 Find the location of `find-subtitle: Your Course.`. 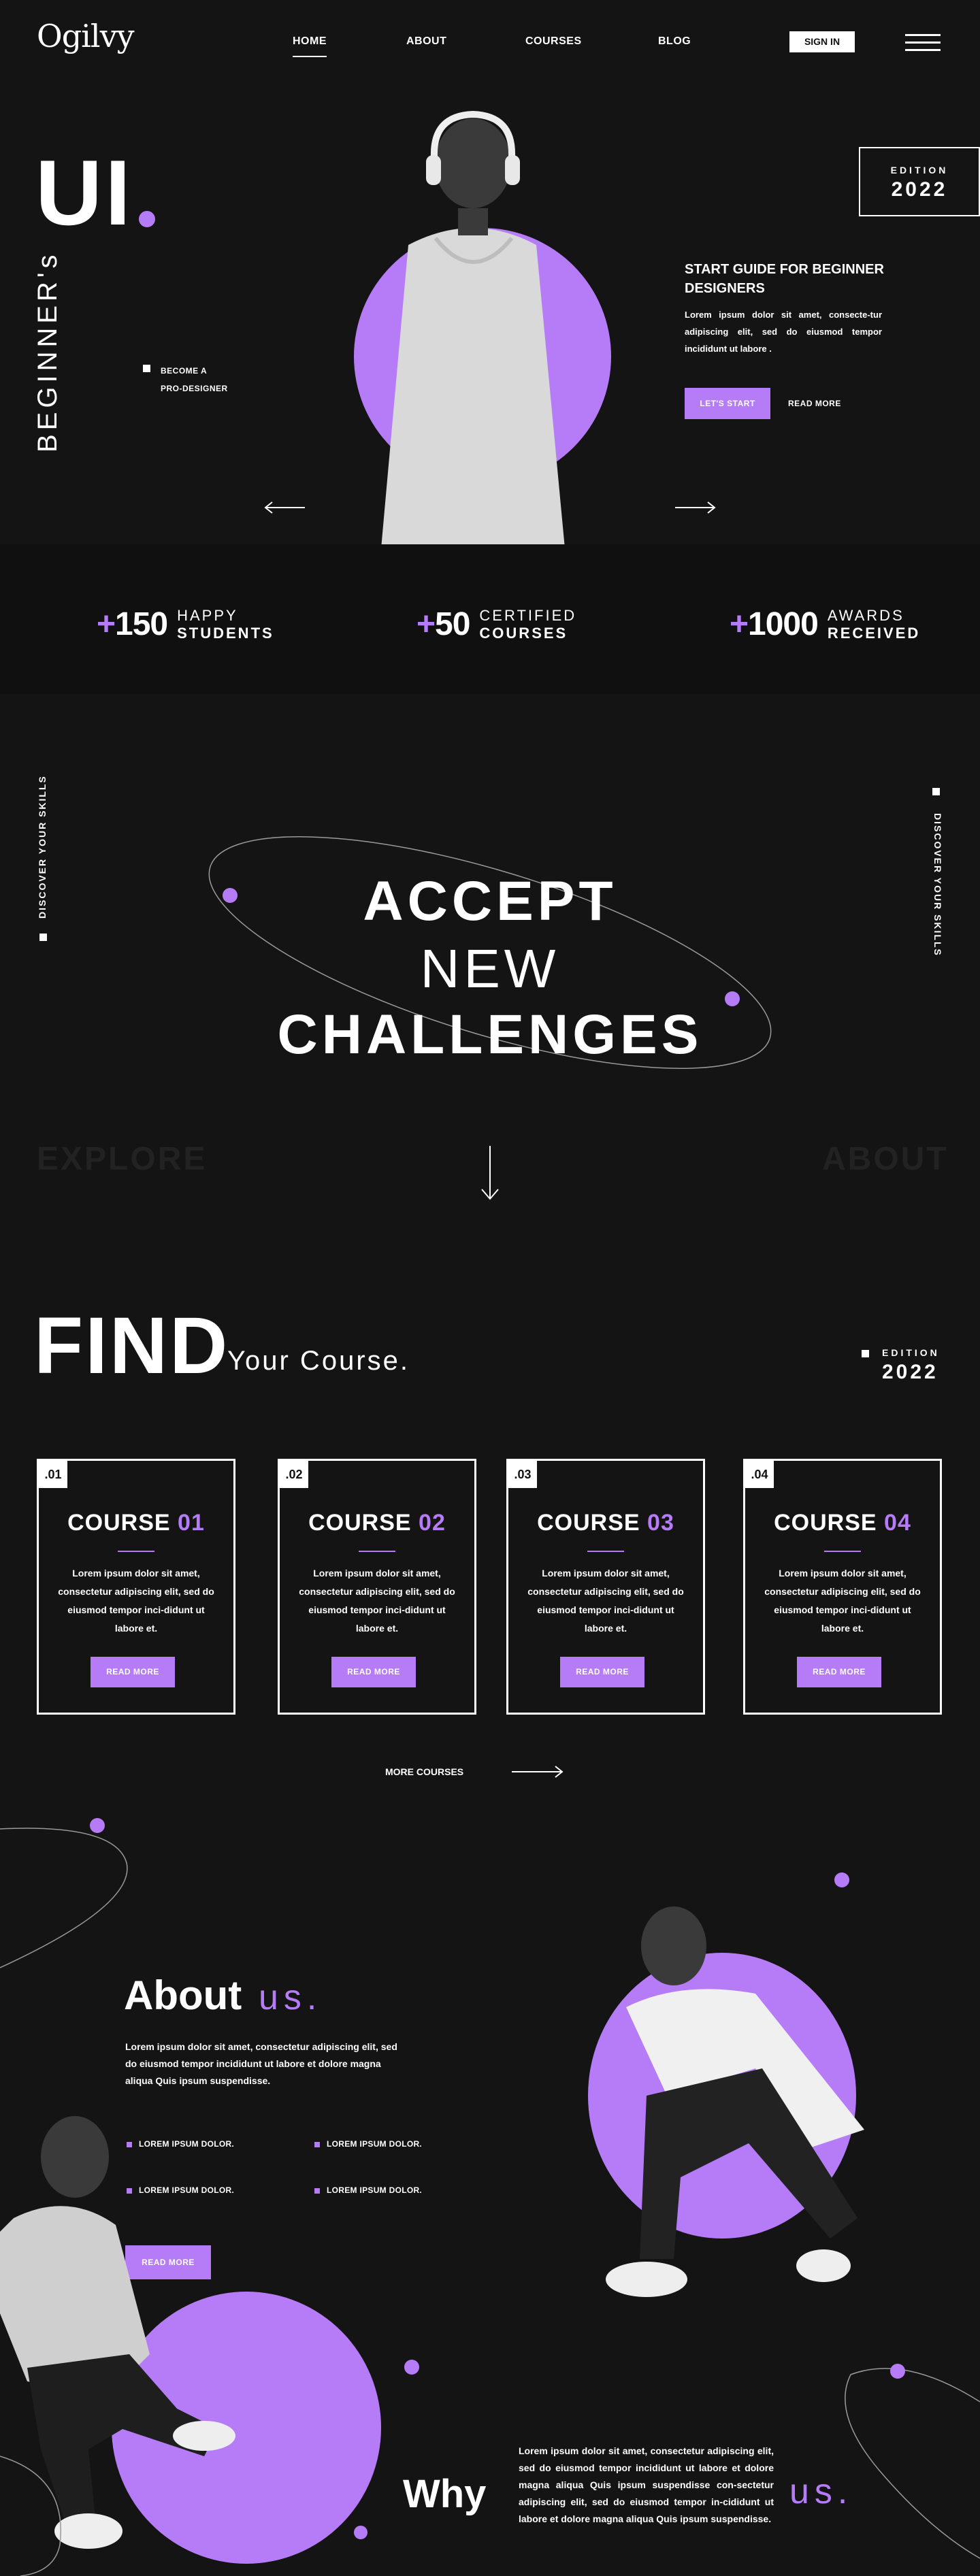

find-subtitle: Your Course. is located at coordinates (318, 1361).